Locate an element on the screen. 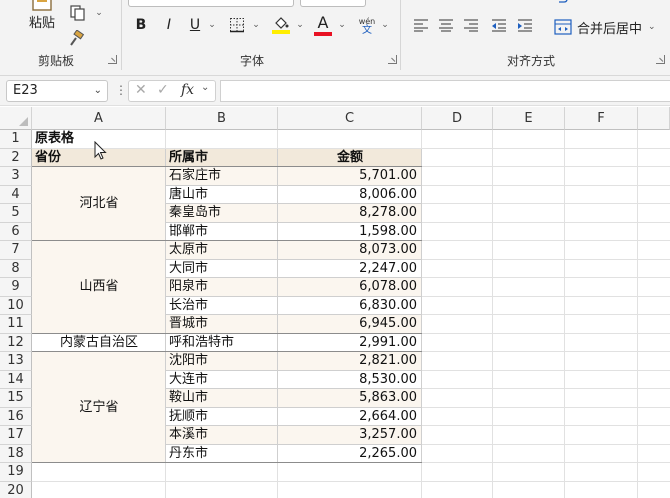 This screenshot has height=498, width=670. borders-dropdown: ⌄ is located at coordinates (256, 25).